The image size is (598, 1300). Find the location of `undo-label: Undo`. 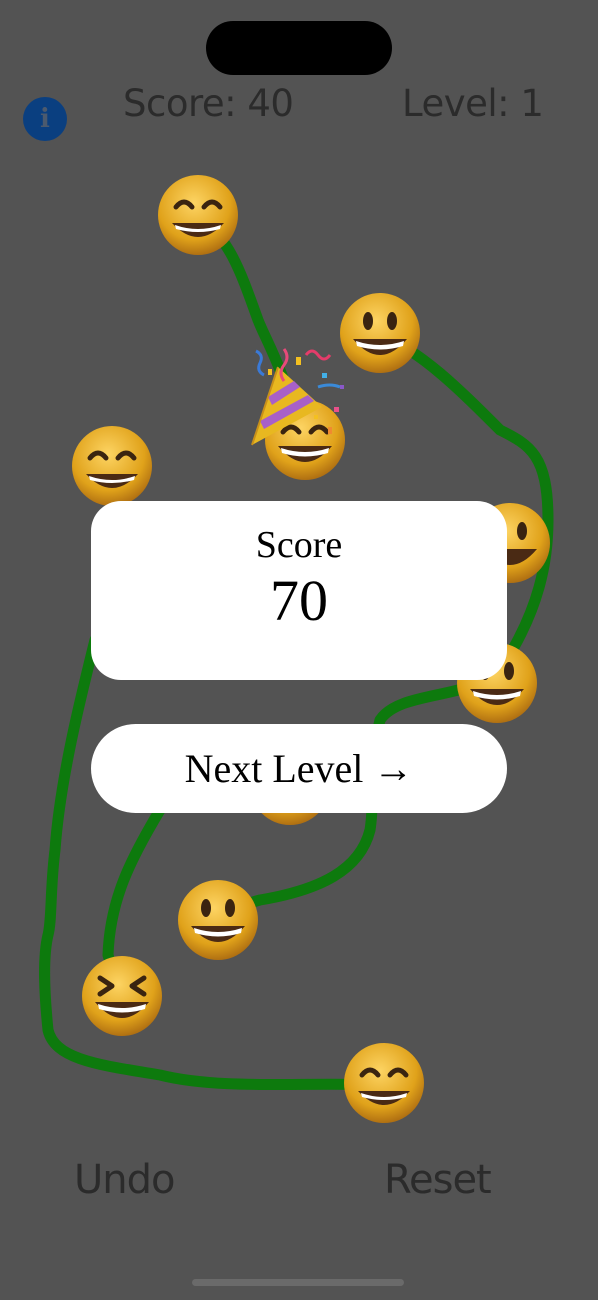

undo-label: Undo is located at coordinates (124, 1180).